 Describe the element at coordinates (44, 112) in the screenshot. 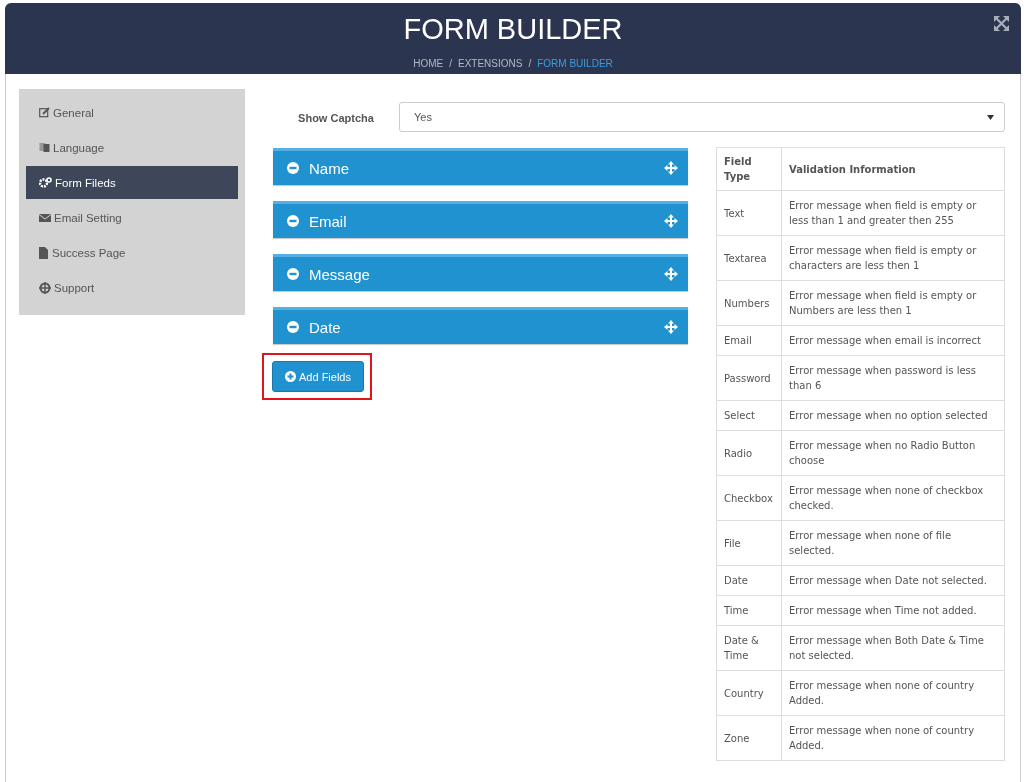

I see `edit-icon` at that location.